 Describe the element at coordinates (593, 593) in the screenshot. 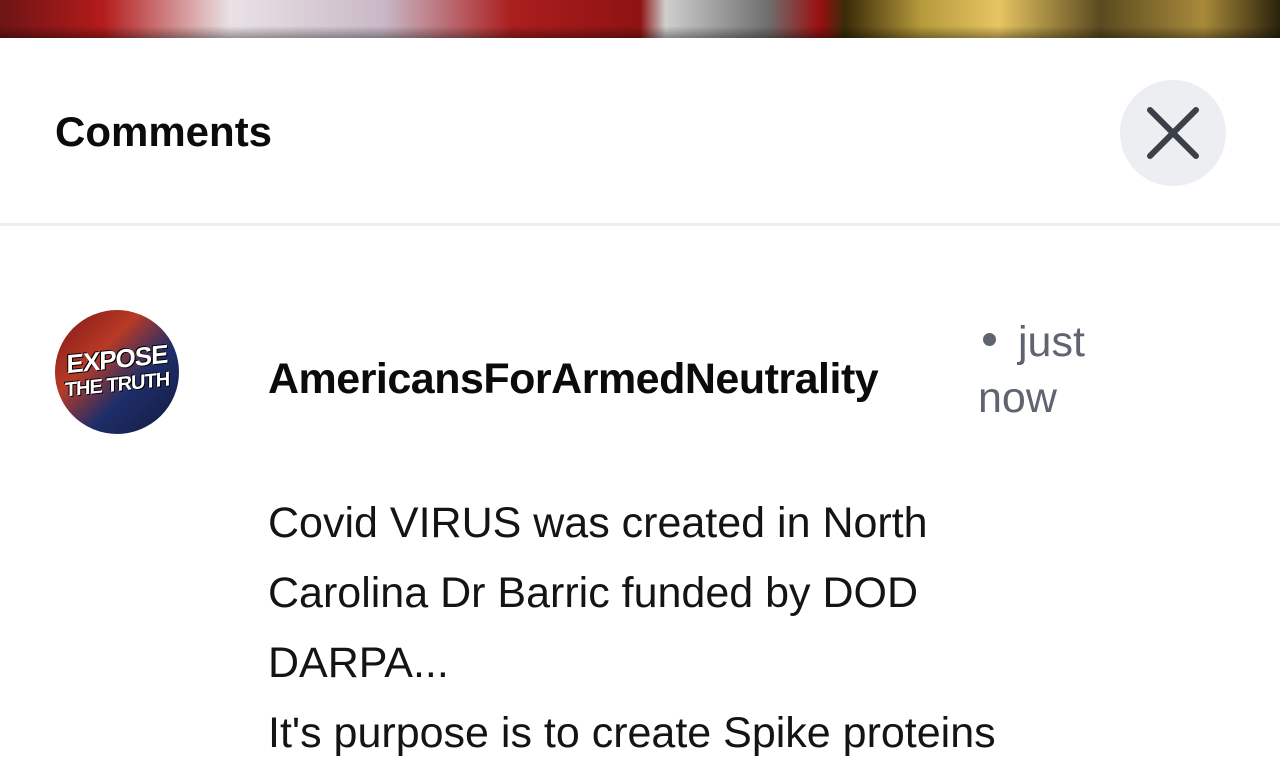

I see `comment-line: Carolina Dr Barric funded by DOD` at that location.